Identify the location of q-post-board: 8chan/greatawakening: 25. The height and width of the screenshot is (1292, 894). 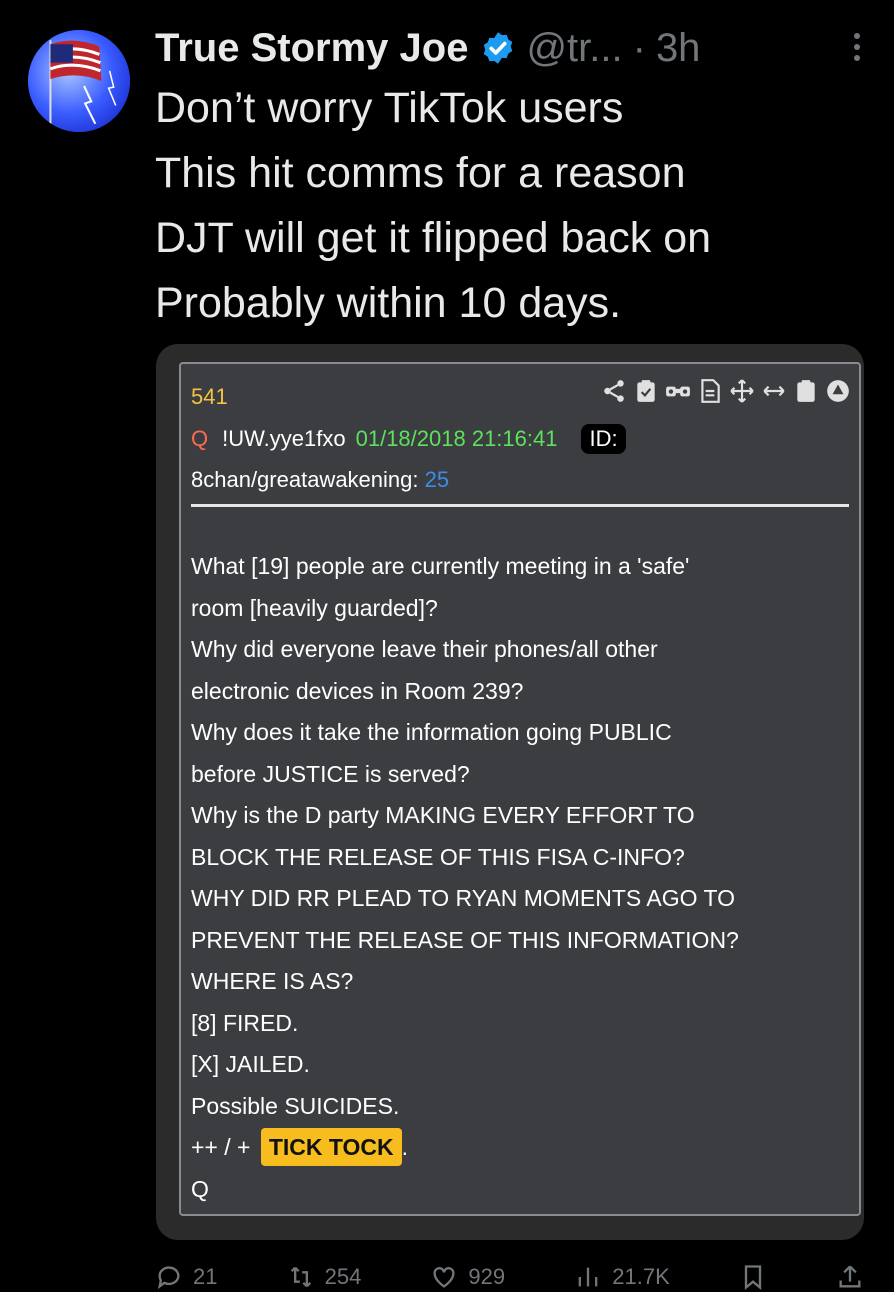
(320, 480).